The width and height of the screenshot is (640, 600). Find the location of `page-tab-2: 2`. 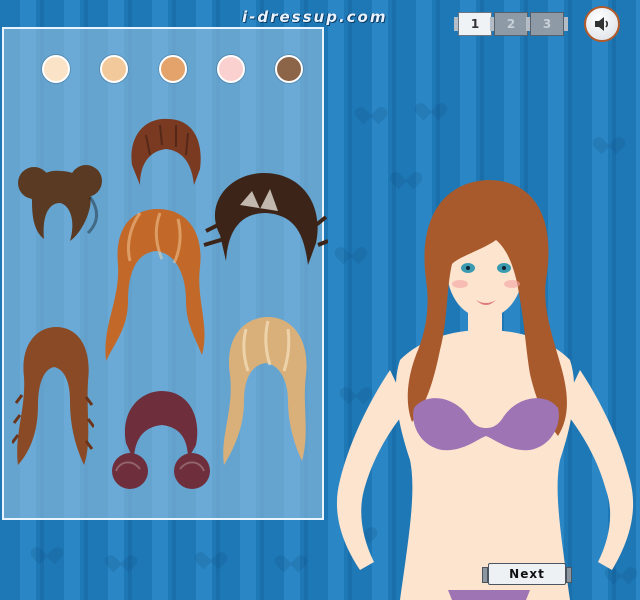

page-tab-2: 2 is located at coordinates (511, 24).